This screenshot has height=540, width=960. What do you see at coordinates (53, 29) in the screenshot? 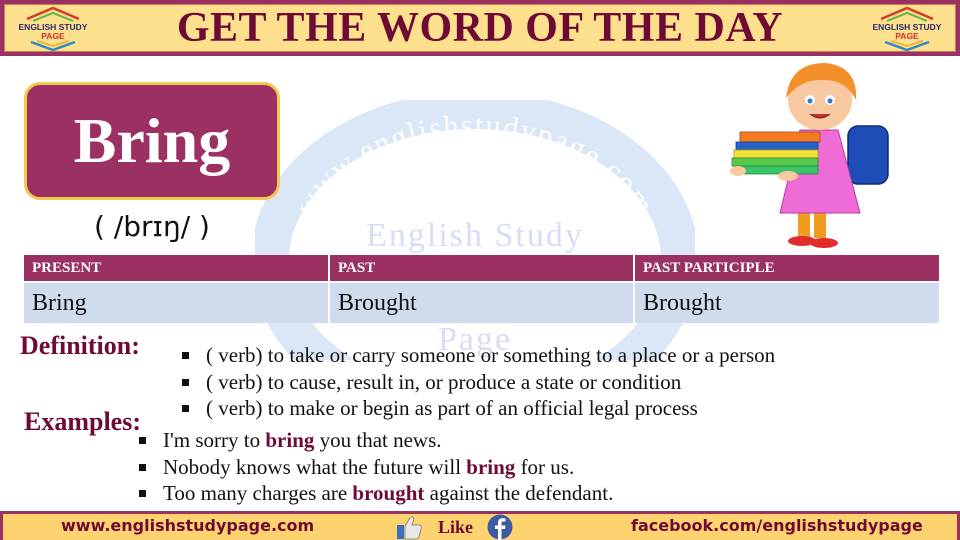
I see `brand-logo-left: ENGLISH STUDY PAGE` at bounding box center [53, 29].